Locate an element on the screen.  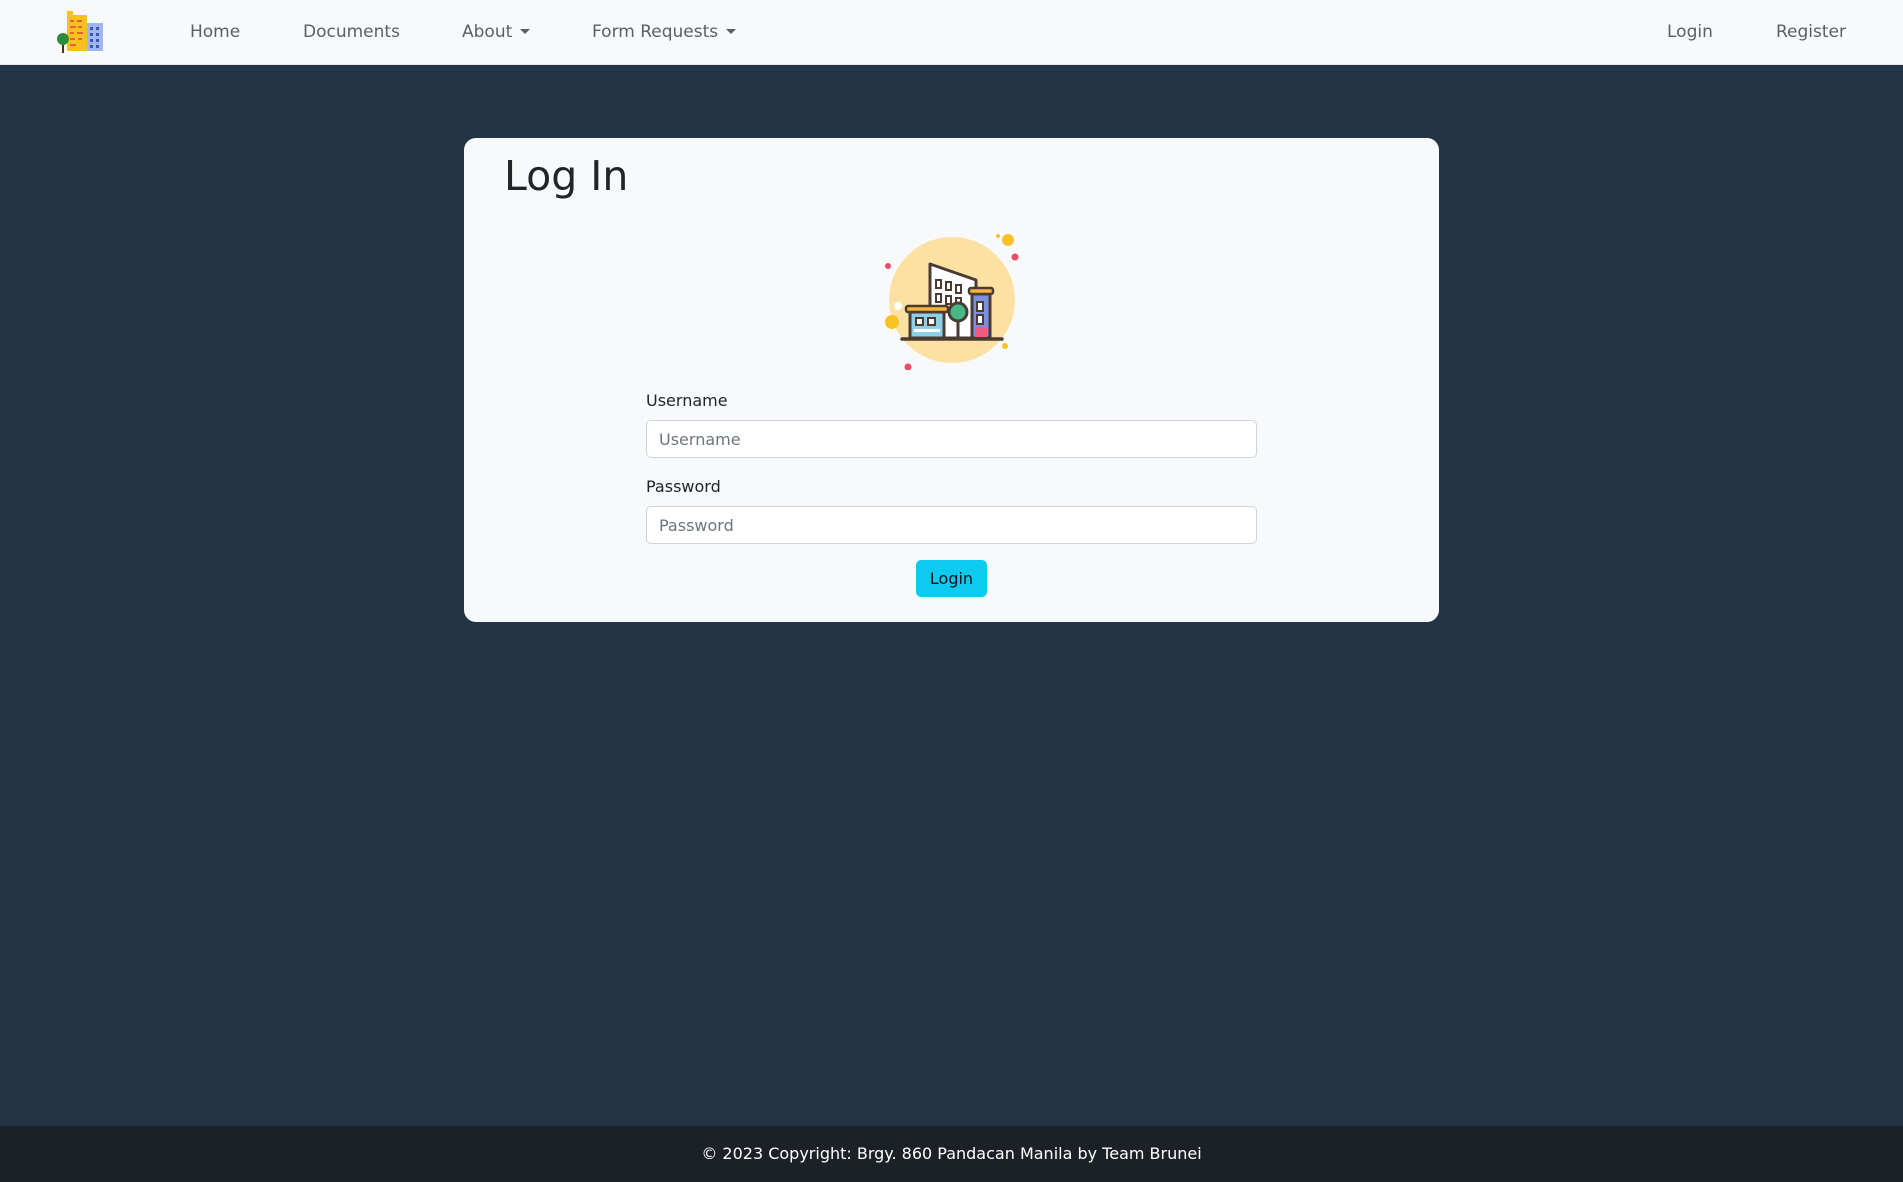
page-title: Log In is located at coordinates (566, 176).